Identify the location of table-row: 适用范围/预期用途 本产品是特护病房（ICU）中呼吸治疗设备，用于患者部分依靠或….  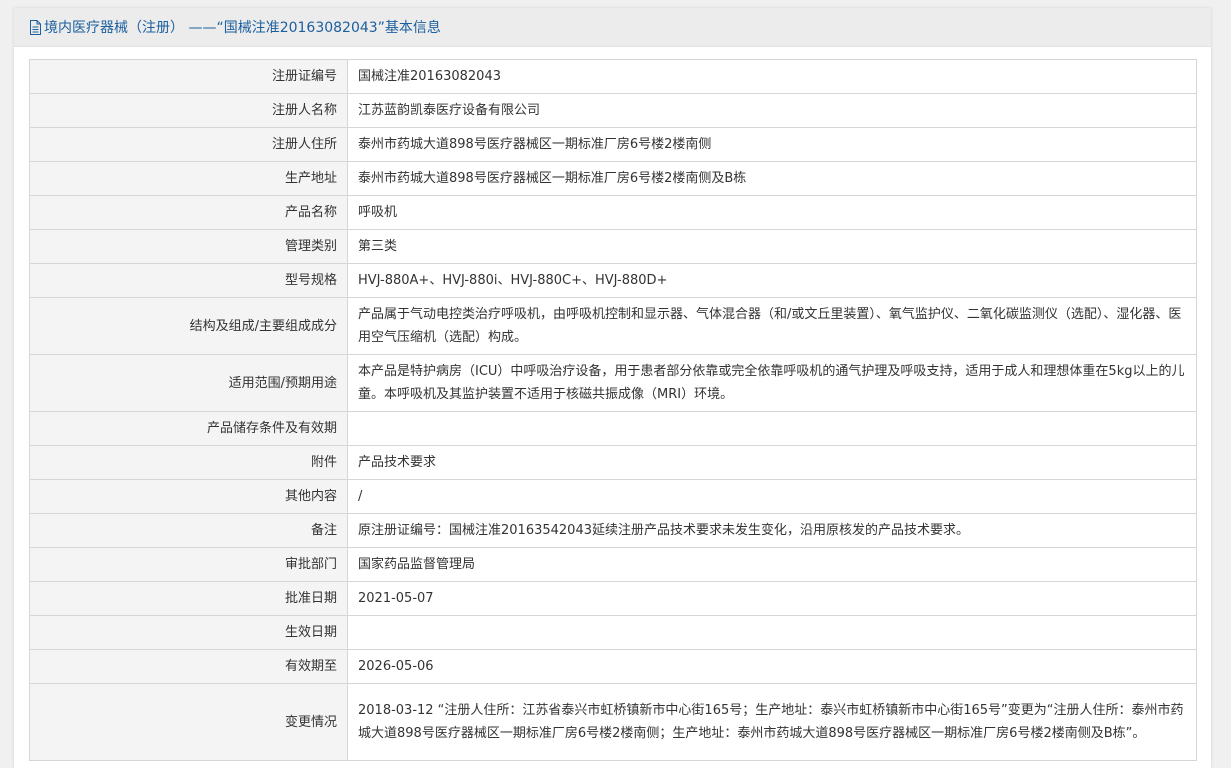
(613, 383).